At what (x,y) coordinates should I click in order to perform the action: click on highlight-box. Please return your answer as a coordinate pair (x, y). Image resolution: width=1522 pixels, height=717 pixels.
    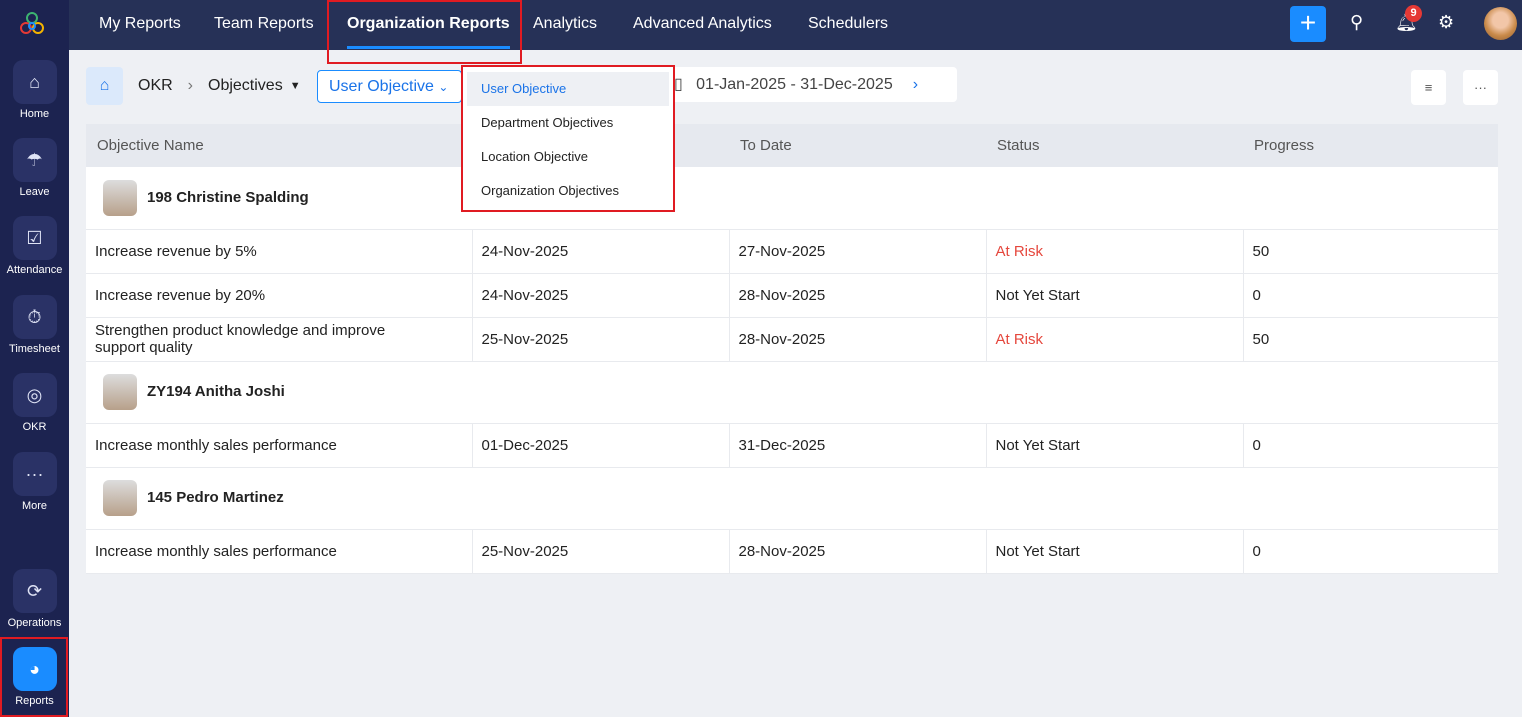
    Looking at the image, I should click on (34, 677).